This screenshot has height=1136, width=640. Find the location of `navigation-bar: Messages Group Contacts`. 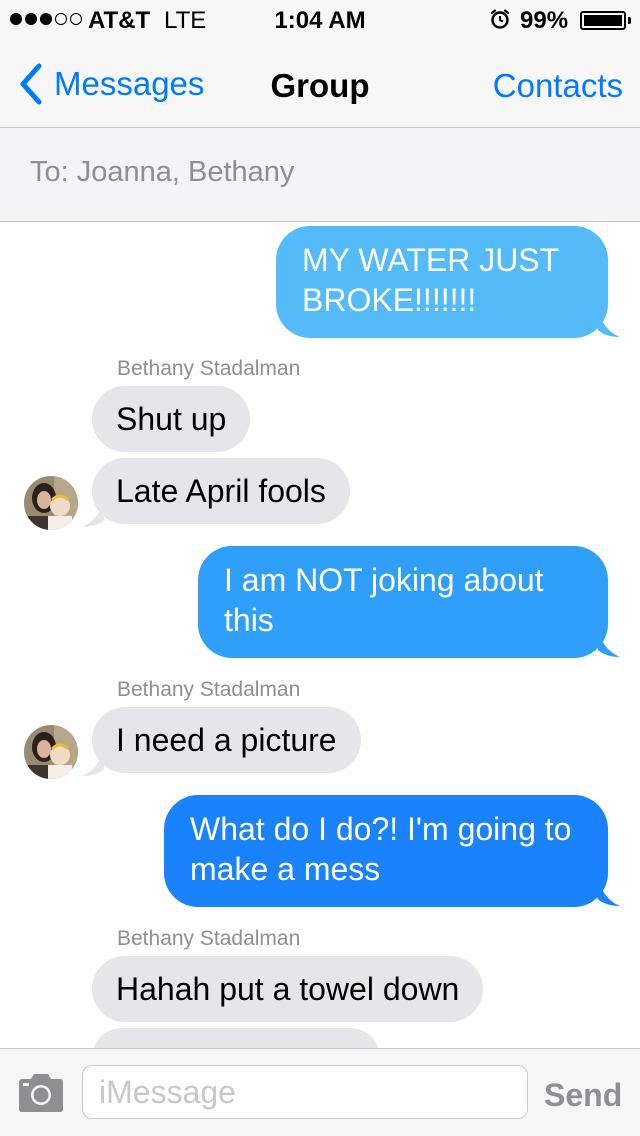

navigation-bar: Messages Group Contacts is located at coordinates (320, 84).